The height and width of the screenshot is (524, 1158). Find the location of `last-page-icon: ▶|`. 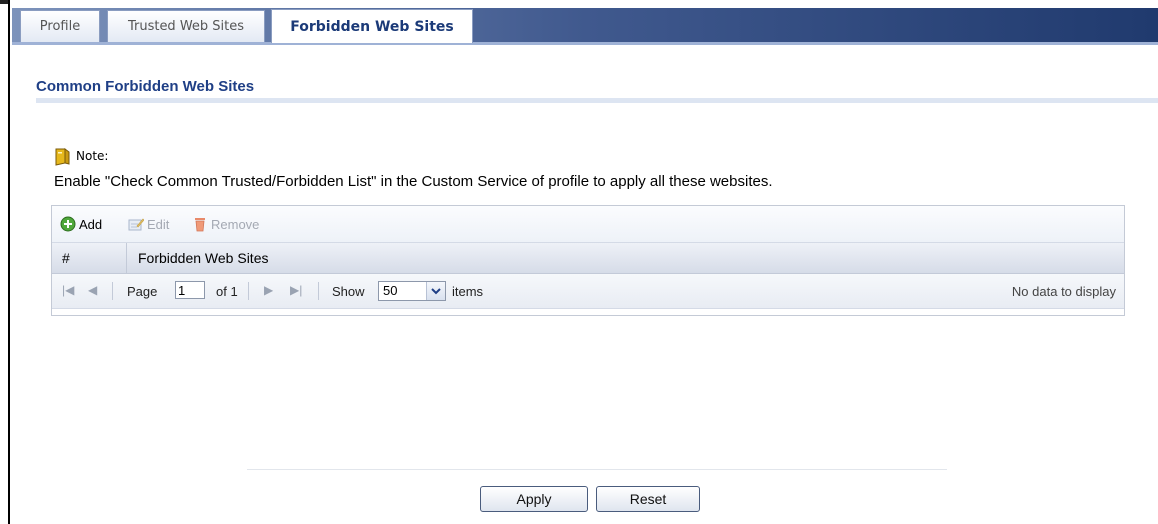

last-page-icon: ▶| is located at coordinates (296, 290).